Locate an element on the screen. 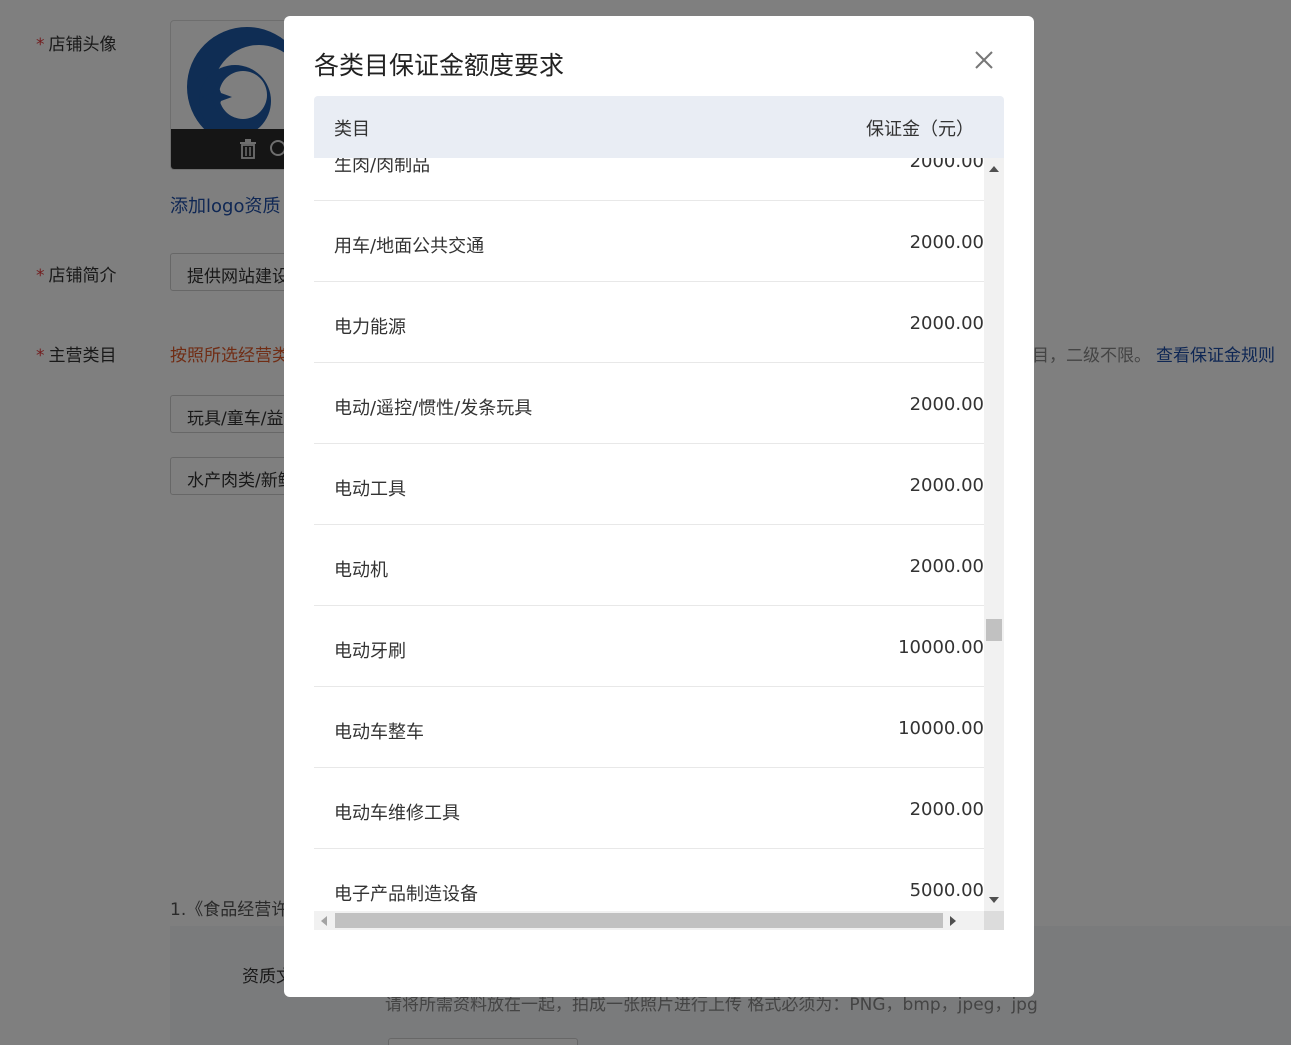 Image resolution: width=1291 pixels, height=1045 pixels. row-category: 用车/地面公共交通 is located at coordinates (409, 246).